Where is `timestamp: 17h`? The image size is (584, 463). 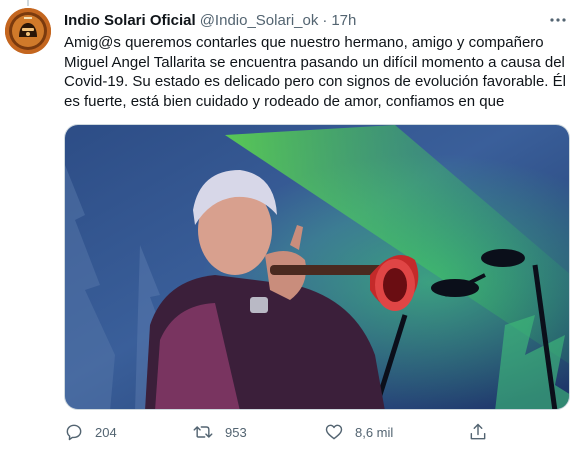 timestamp: 17h is located at coordinates (343, 20).